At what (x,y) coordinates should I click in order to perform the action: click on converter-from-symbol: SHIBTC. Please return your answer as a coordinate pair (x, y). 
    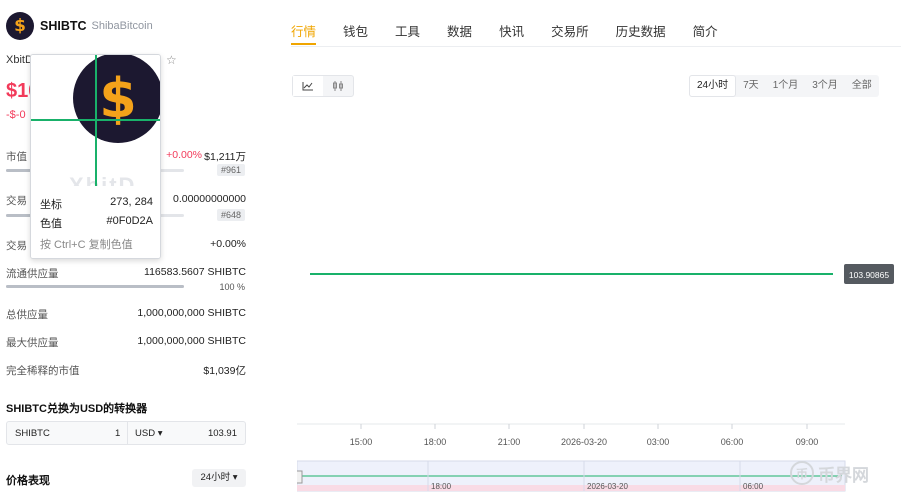
    Looking at the image, I should click on (32, 433).